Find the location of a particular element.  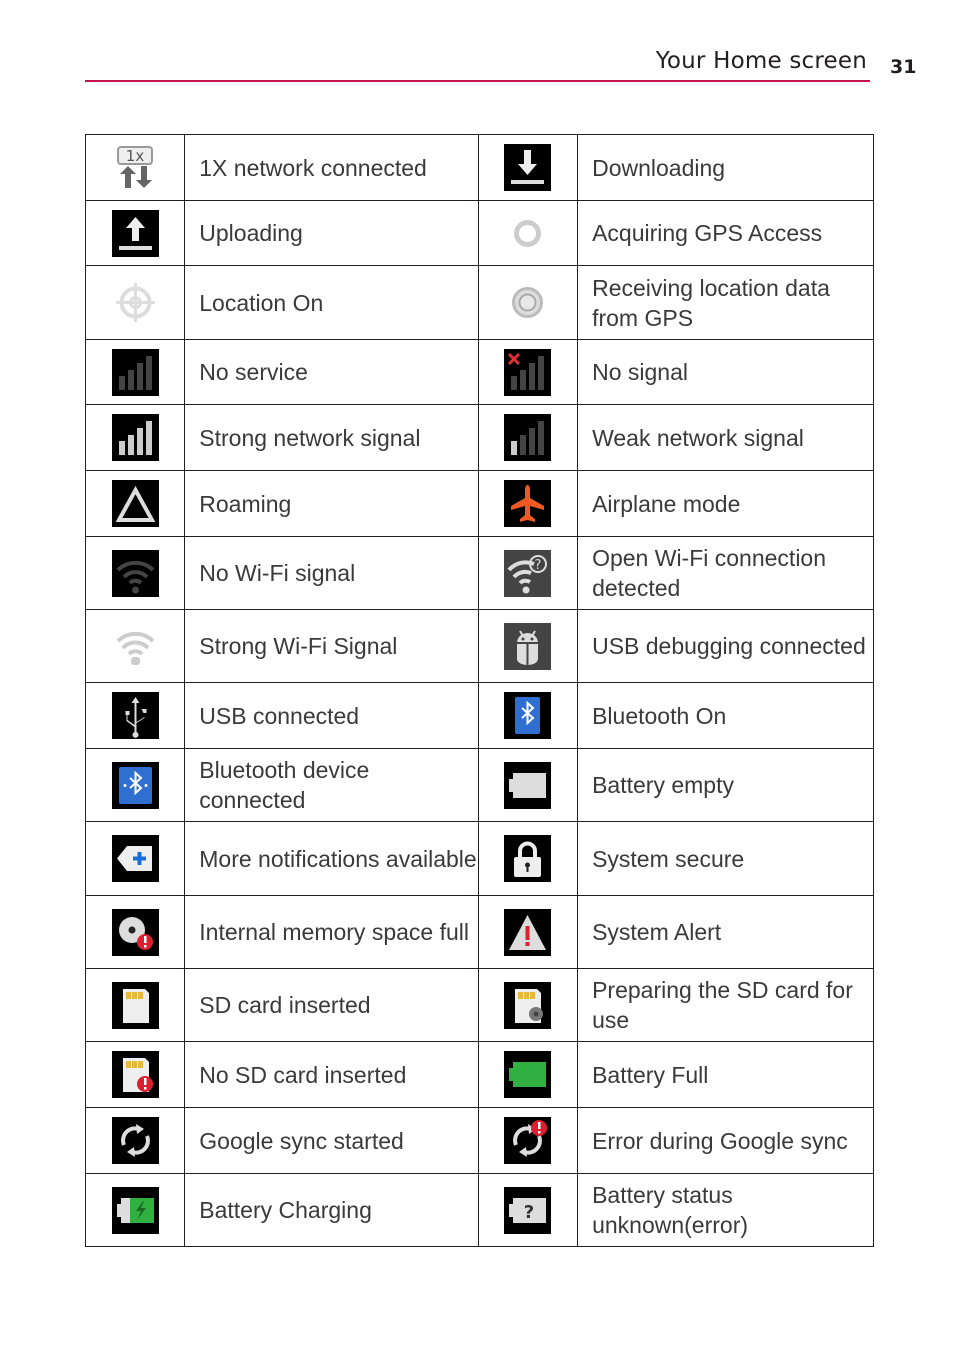

icon-description: Weak network signal is located at coordinates (725, 437).